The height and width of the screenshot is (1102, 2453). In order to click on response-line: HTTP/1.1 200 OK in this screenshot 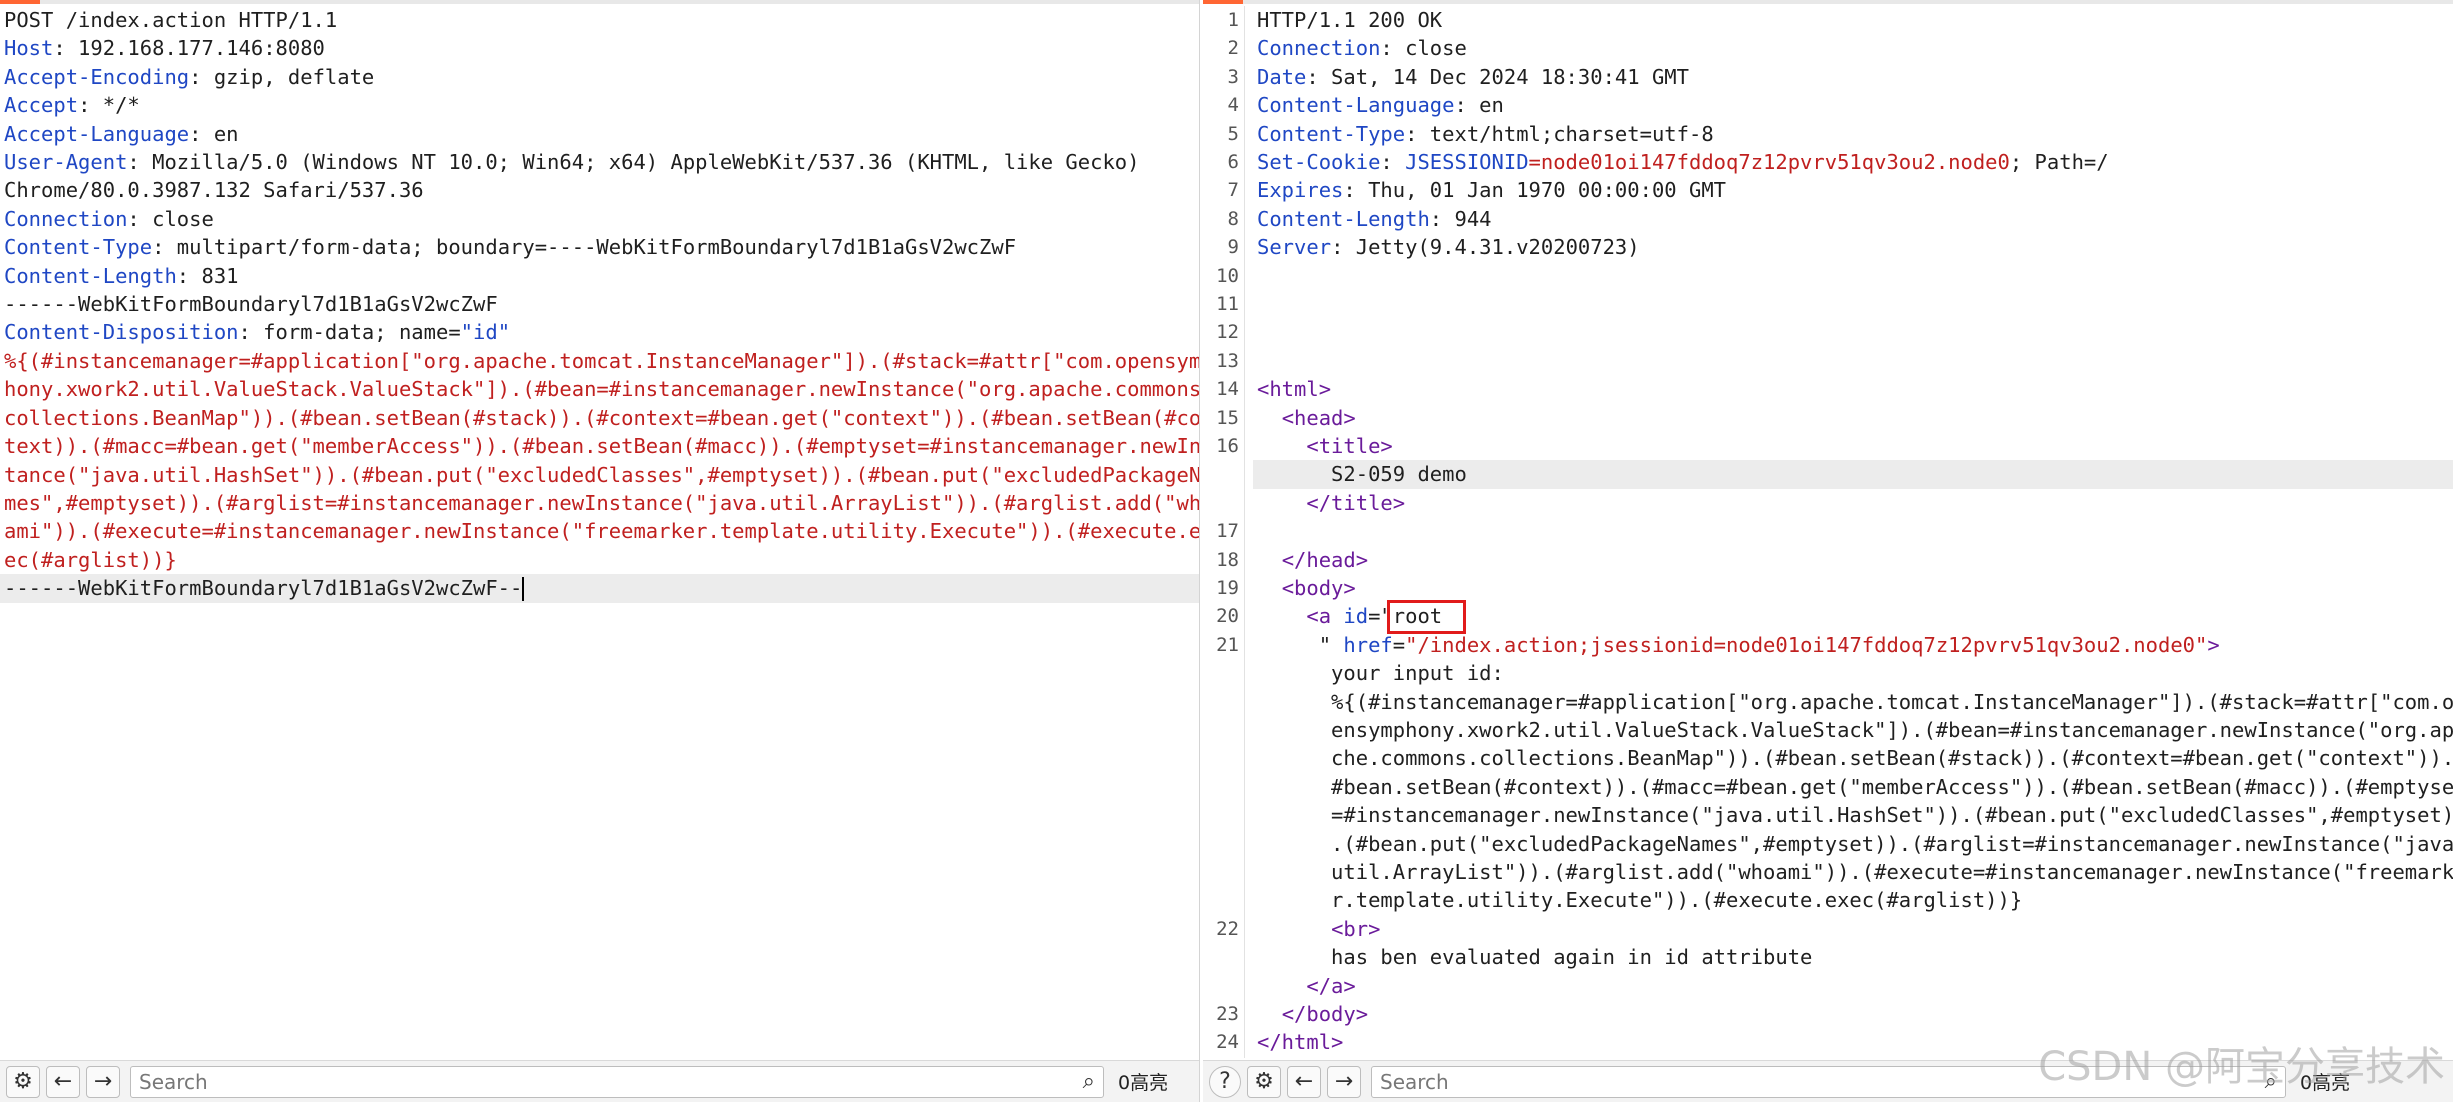, I will do `click(1853, 20)`.